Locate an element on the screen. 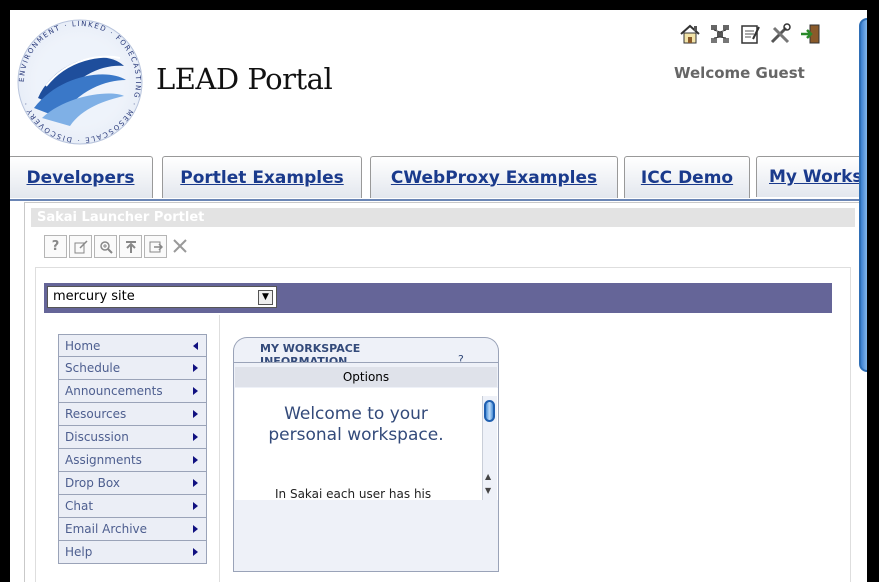  workspace-welcome-text: Welcome to your personal workspace. is located at coordinates (356, 424).